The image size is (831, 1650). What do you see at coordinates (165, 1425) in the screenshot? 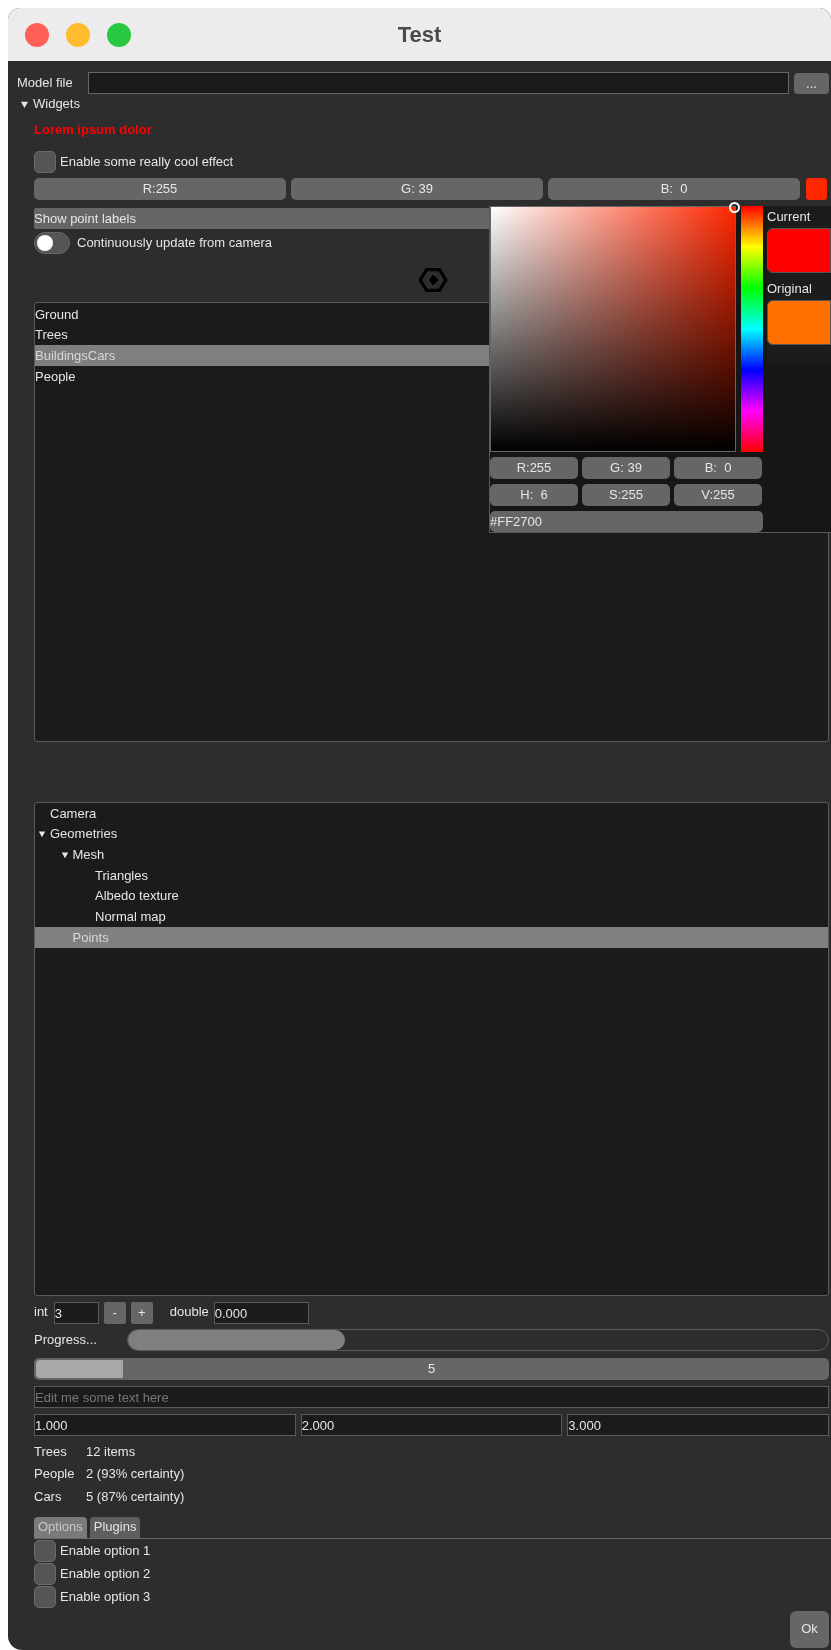
I see `number-field: 1.000` at bounding box center [165, 1425].